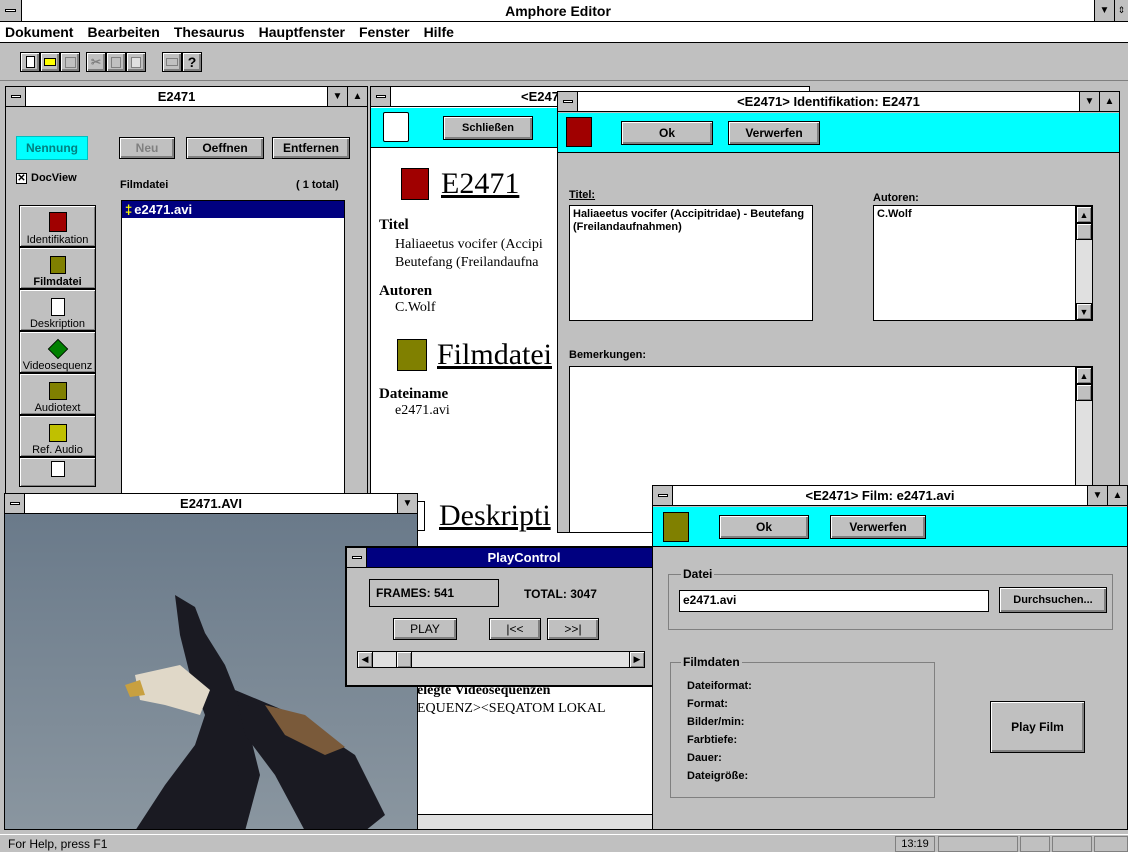  What do you see at coordinates (172, 62) in the screenshot?
I see `print-icon` at bounding box center [172, 62].